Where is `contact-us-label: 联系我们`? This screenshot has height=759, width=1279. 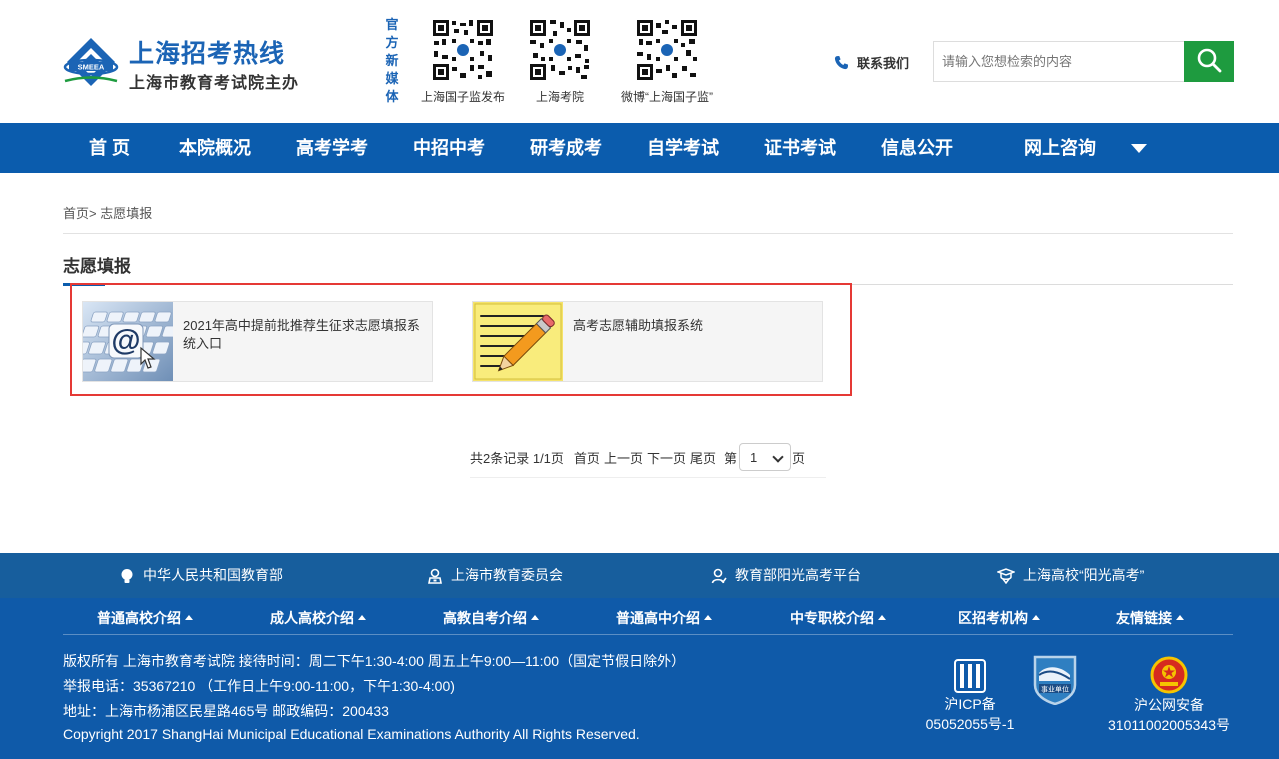 contact-us-label: 联系我们 is located at coordinates (883, 63).